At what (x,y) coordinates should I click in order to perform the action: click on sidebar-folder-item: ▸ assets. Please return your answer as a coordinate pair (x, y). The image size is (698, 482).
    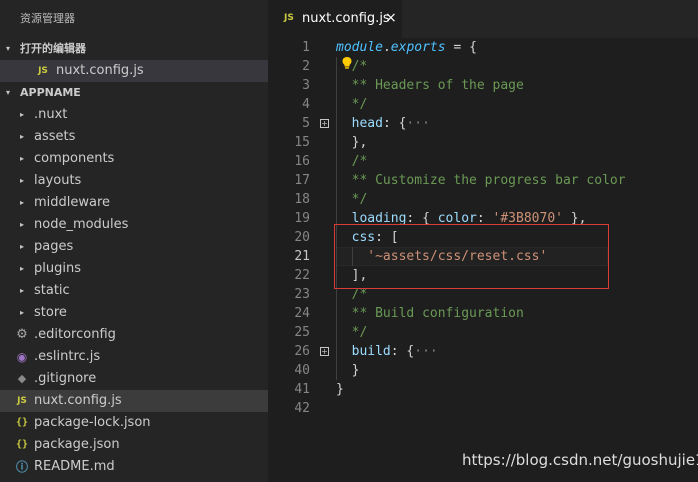
    Looking at the image, I should click on (134, 137).